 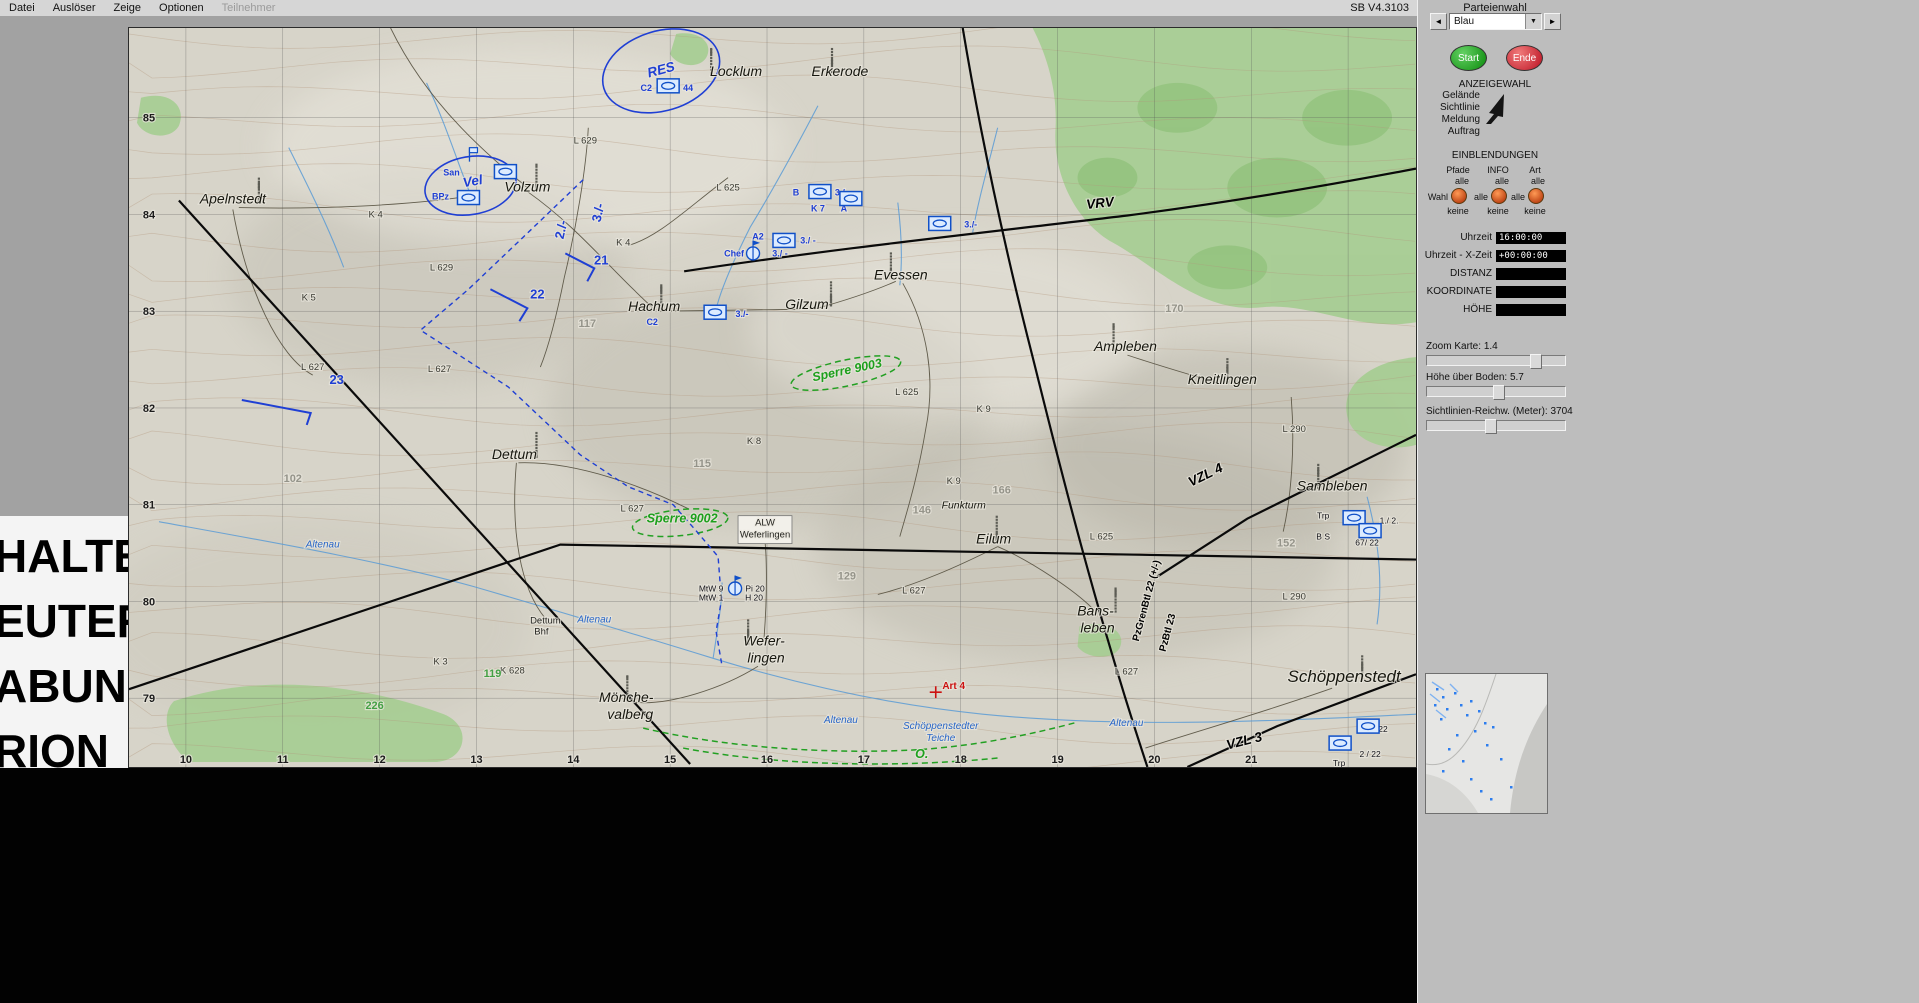 I want to click on zoom-slider, so click(x=1496, y=361).